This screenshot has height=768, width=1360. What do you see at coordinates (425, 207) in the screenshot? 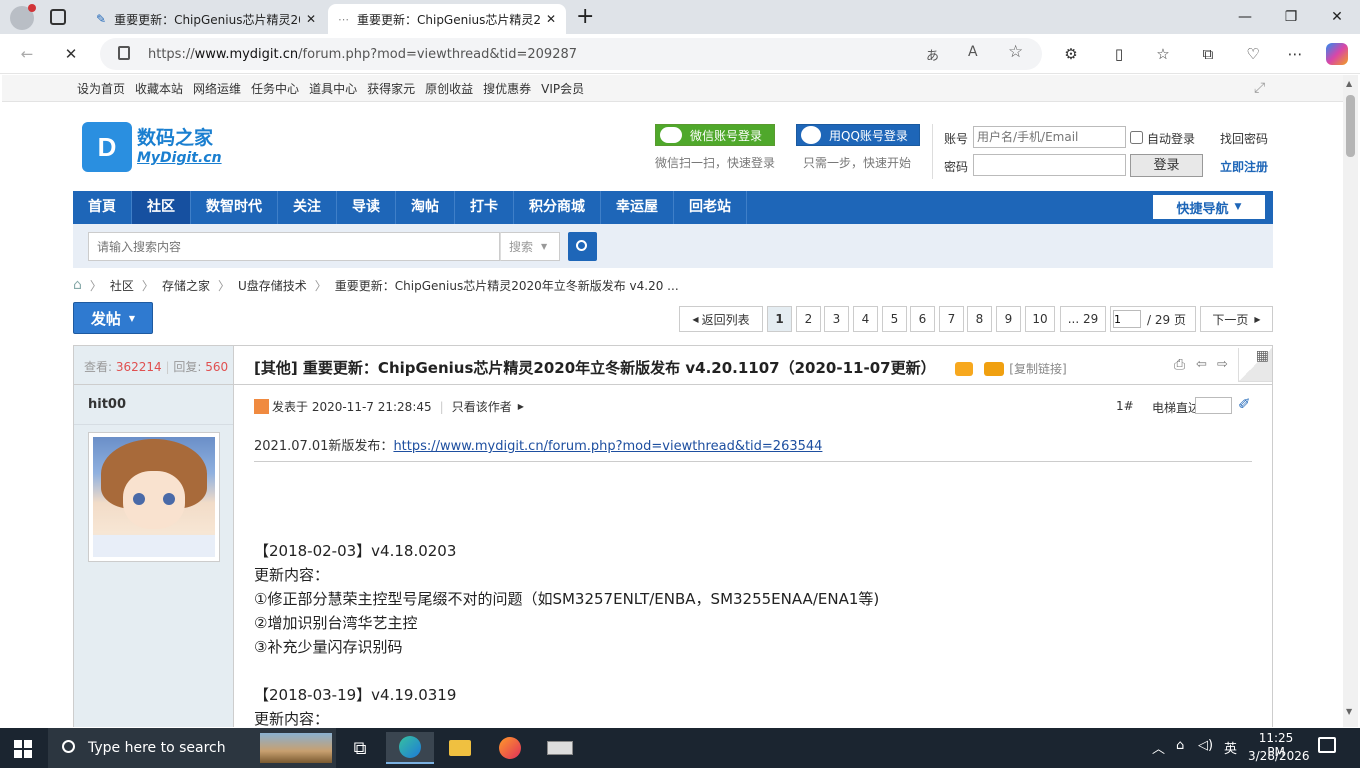
I see `nav-item: 淘帖` at bounding box center [425, 207].